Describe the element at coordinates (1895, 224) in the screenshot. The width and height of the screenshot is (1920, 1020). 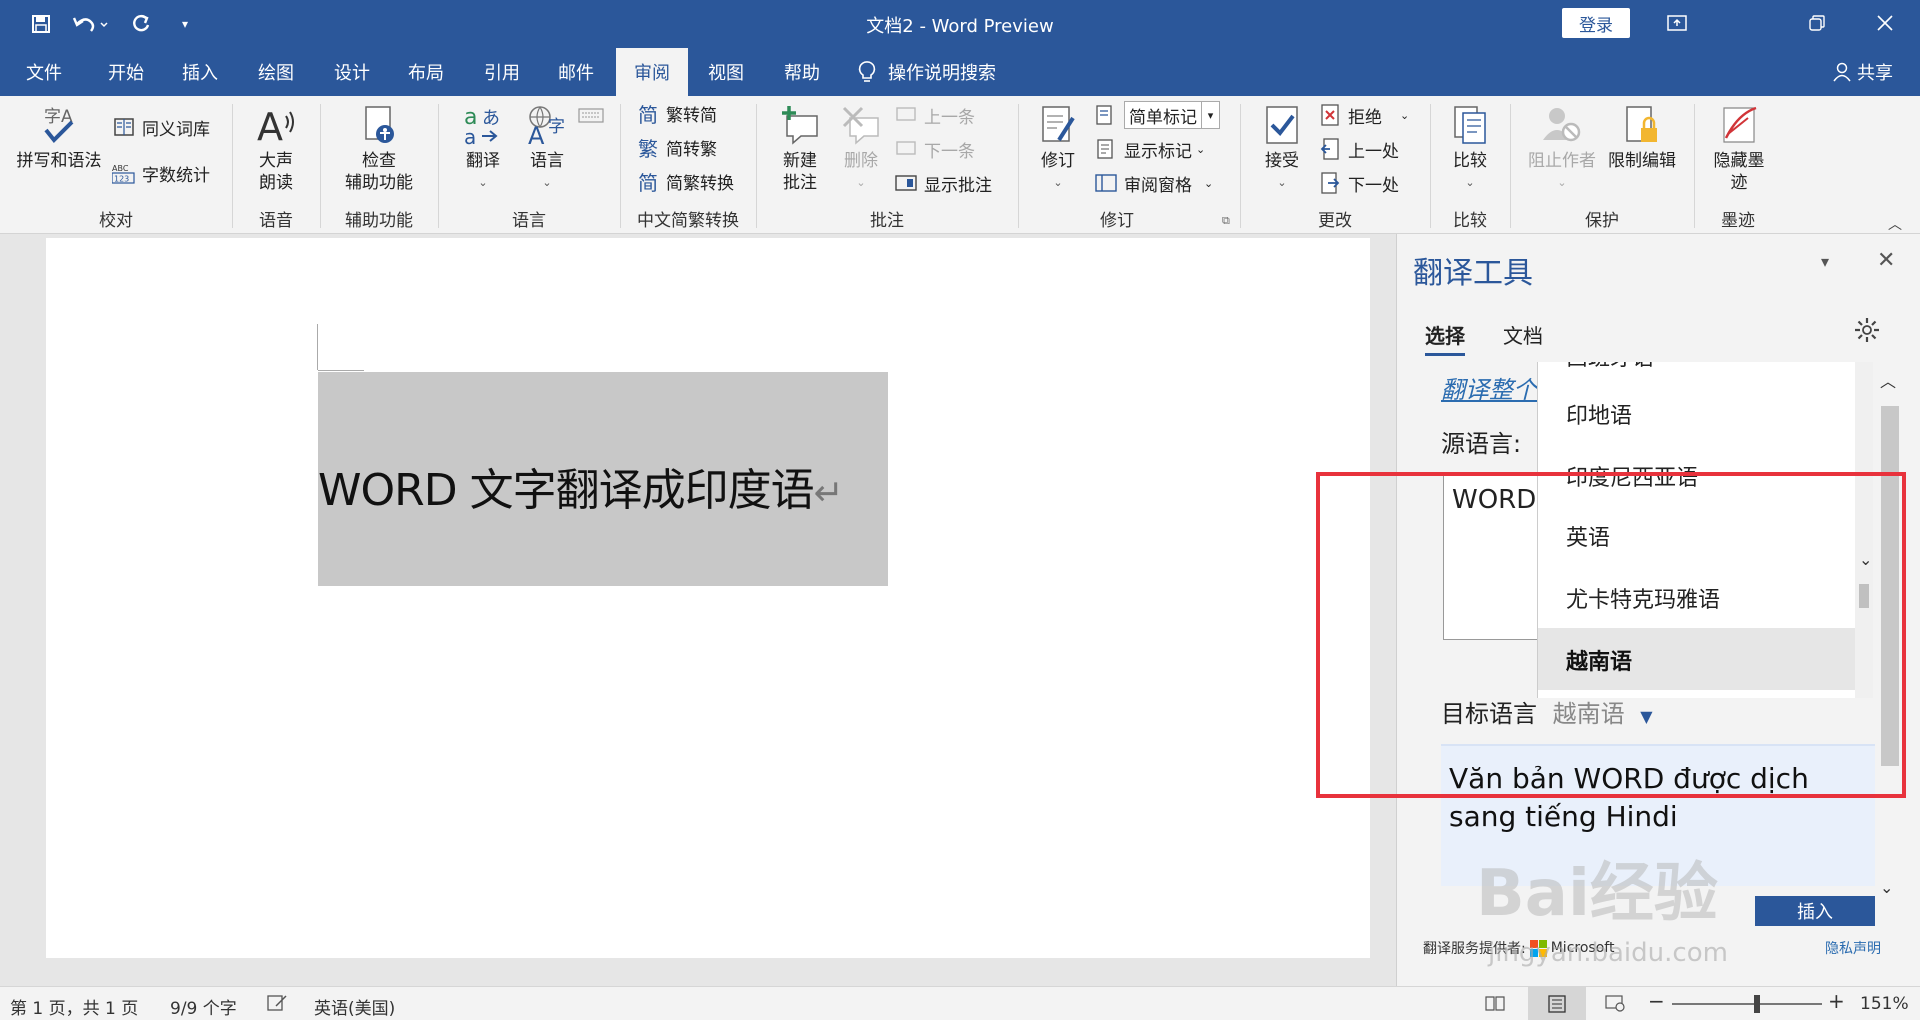
I see `collapse-ribbon-icon: ︿` at that location.